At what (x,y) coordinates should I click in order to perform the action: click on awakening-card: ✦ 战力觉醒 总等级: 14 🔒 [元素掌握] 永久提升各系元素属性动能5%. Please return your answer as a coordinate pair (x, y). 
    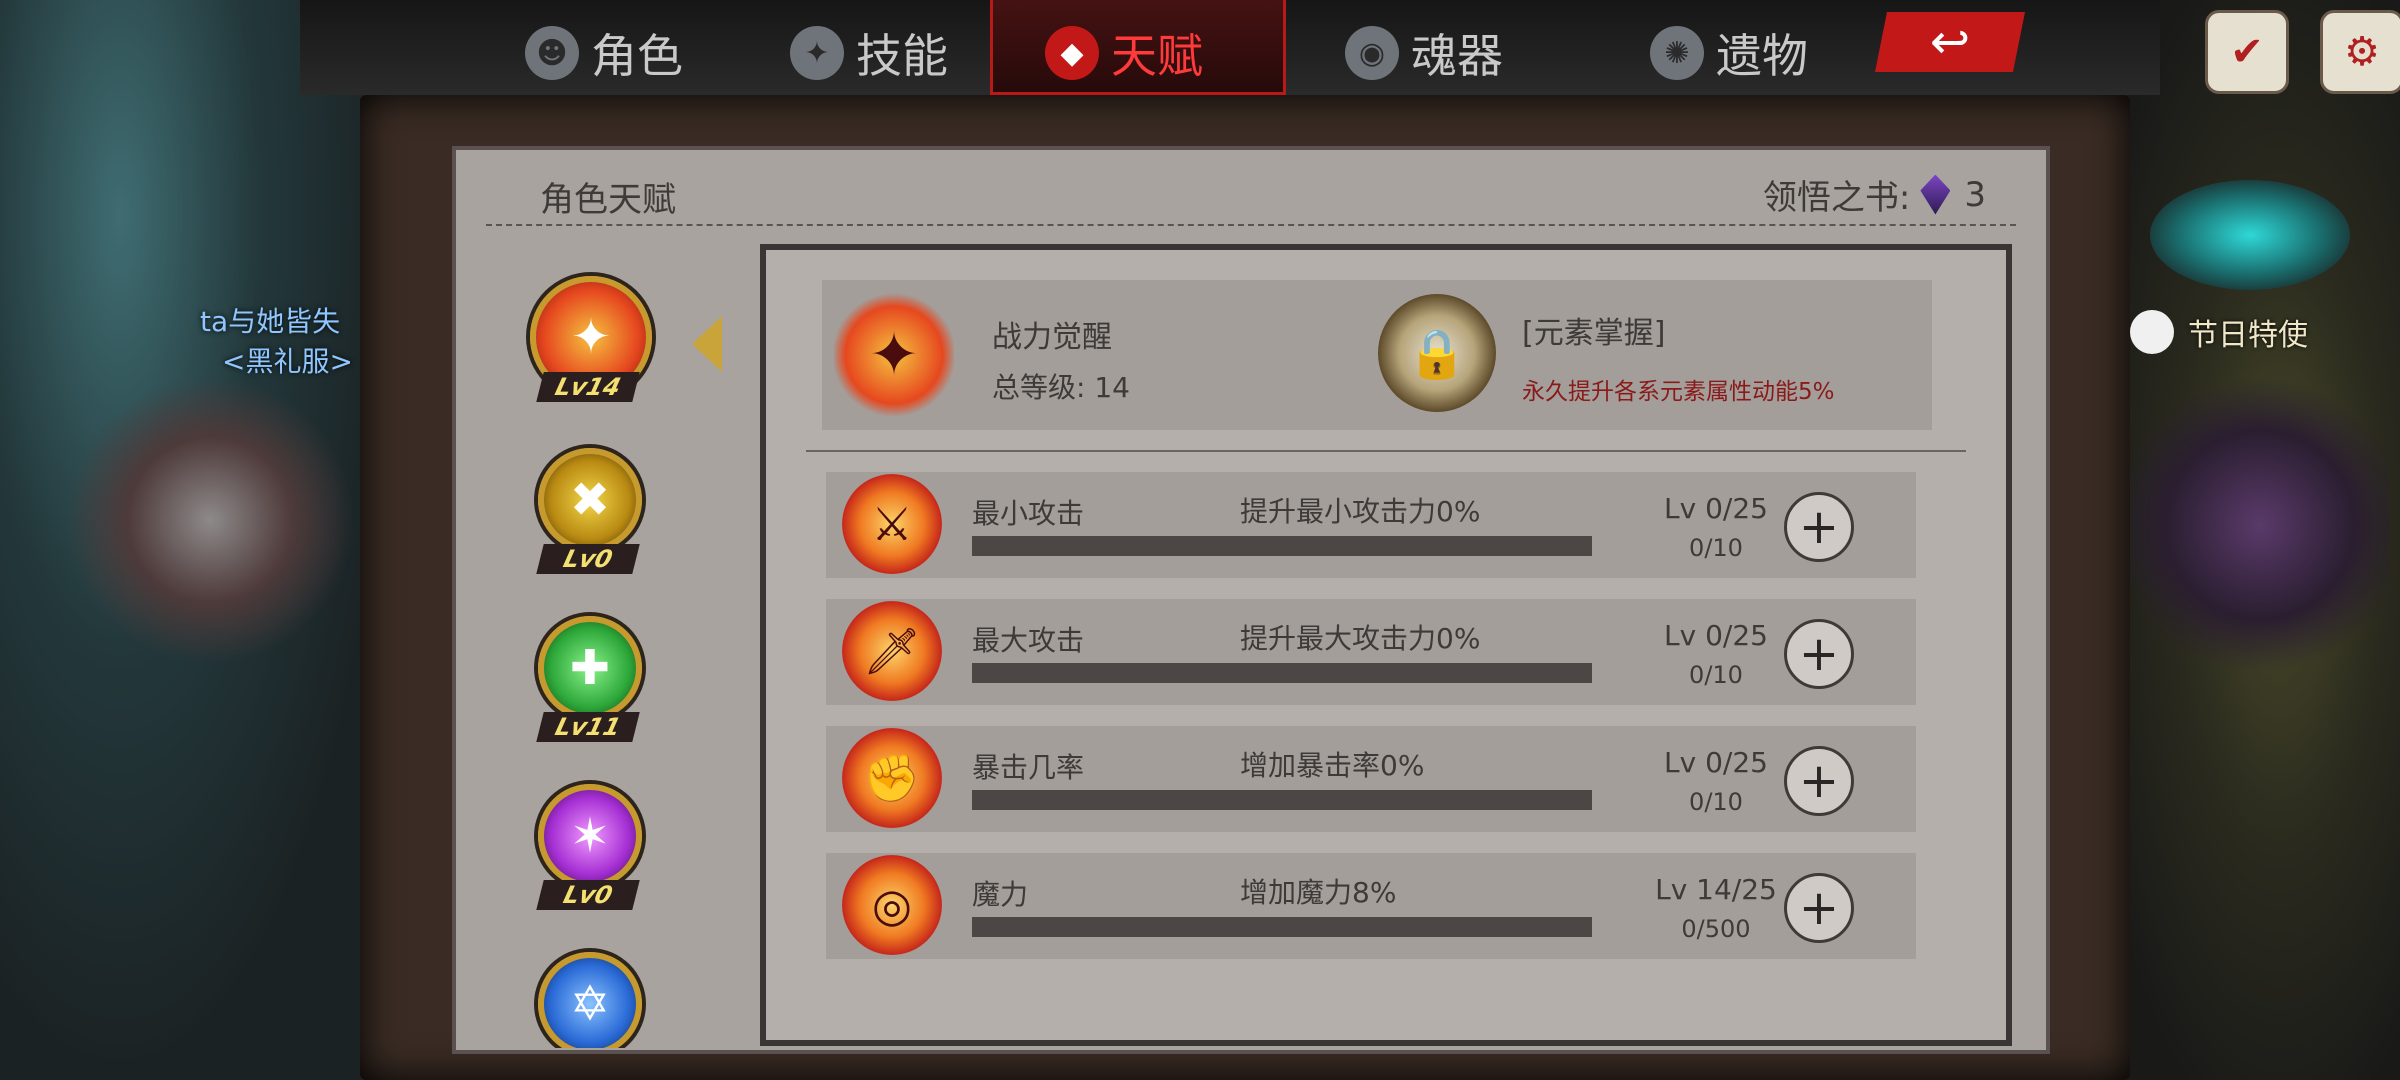
    Looking at the image, I should click on (1377, 355).